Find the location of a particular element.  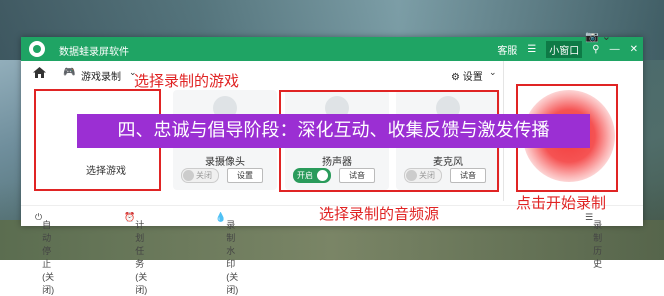

settings-chevron-icon: ⌄ is located at coordinates (493, 72).